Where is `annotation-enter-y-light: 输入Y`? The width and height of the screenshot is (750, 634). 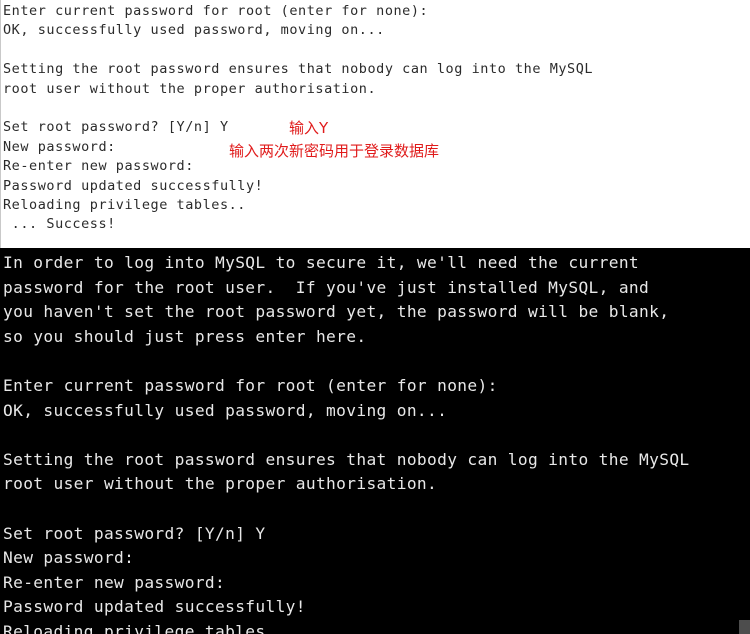
annotation-enter-y-light: 输入Y is located at coordinates (309, 128).